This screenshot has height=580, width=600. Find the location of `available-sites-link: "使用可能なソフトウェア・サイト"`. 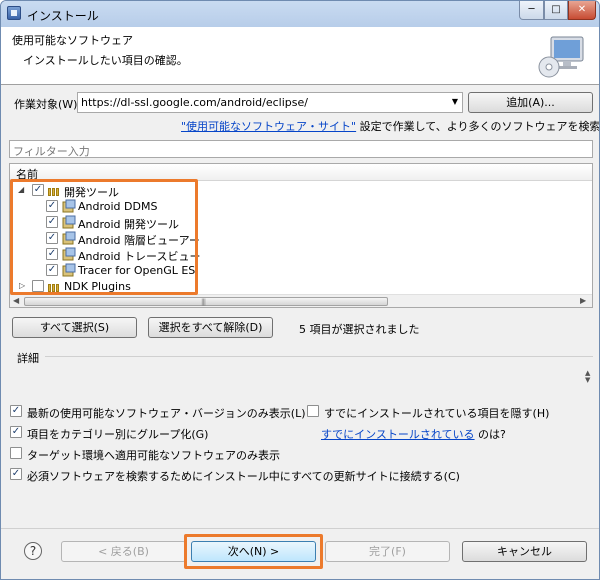

available-sites-link: "使用可能なソフトウェア・サイト" is located at coordinates (268, 126).